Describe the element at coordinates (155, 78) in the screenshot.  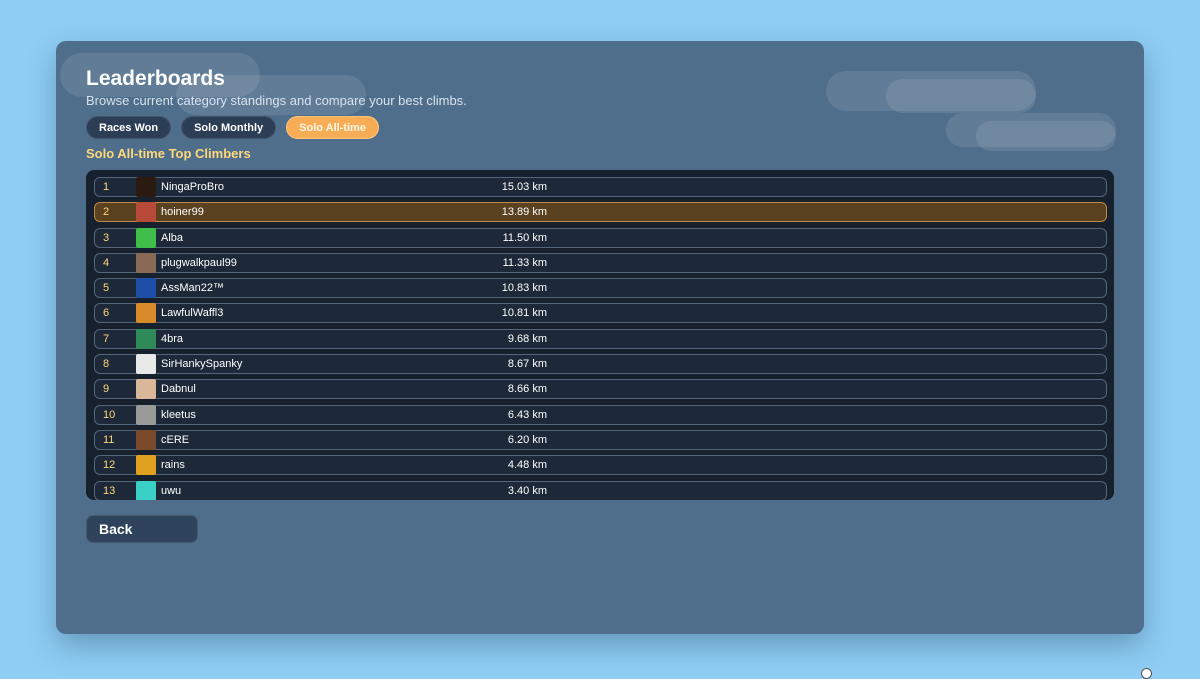
I see `page-title: Leaderboards` at that location.